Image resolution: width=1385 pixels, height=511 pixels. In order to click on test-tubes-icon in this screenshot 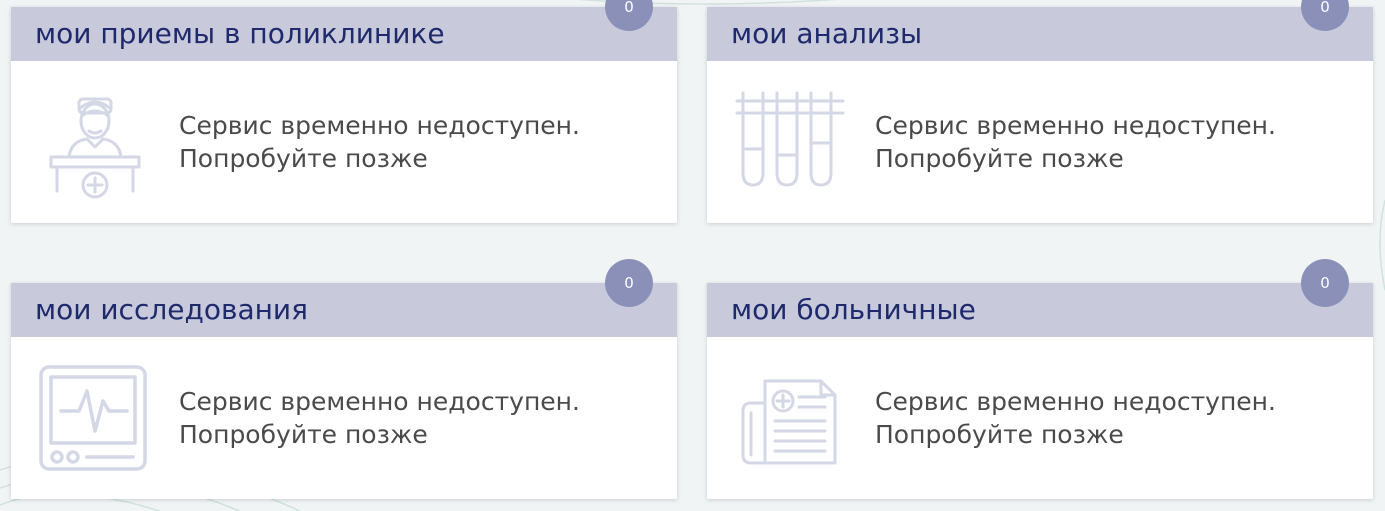, I will do `click(790, 139)`.